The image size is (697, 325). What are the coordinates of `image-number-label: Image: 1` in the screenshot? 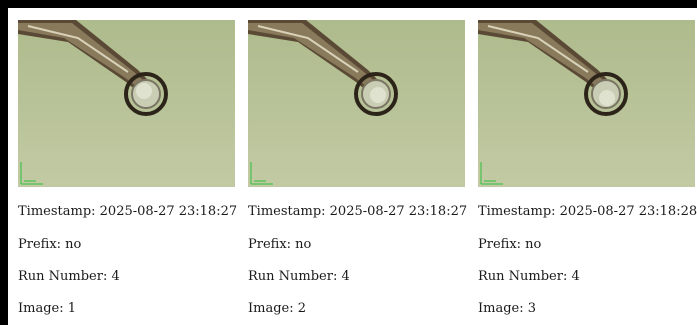 It's located at (47, 308).